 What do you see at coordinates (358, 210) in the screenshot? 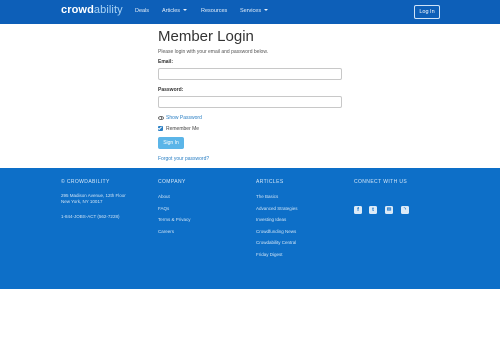
I see `facebook-icon: f` at bounding box center [358, 210].